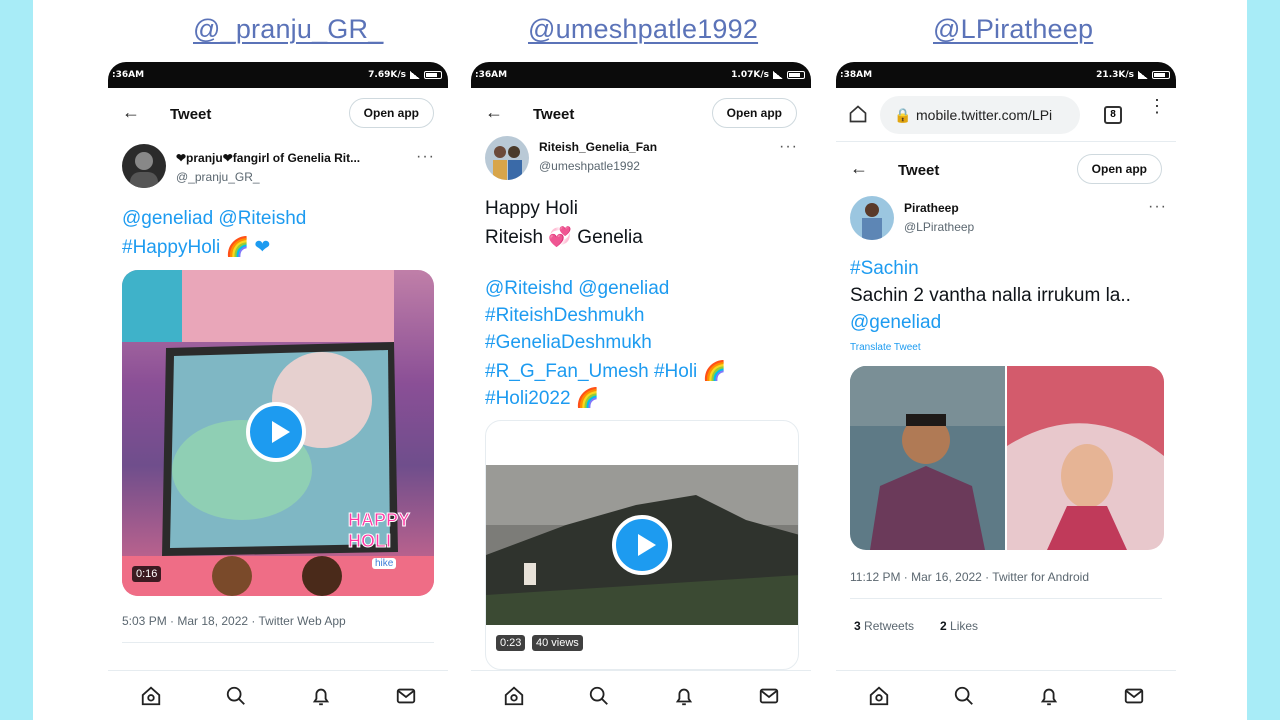 The image size is (1280, 720). I want to click on tweet-text-line: @geneliad, so click(895, 323).